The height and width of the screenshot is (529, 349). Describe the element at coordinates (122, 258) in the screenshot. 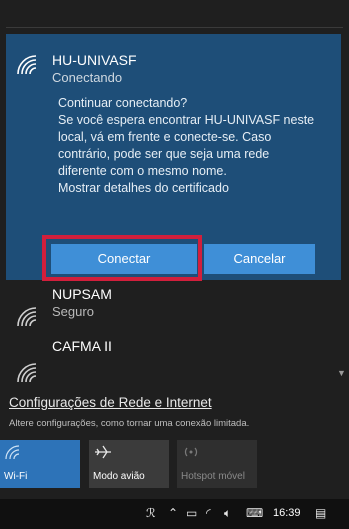

I see `highlight-box` at that location.